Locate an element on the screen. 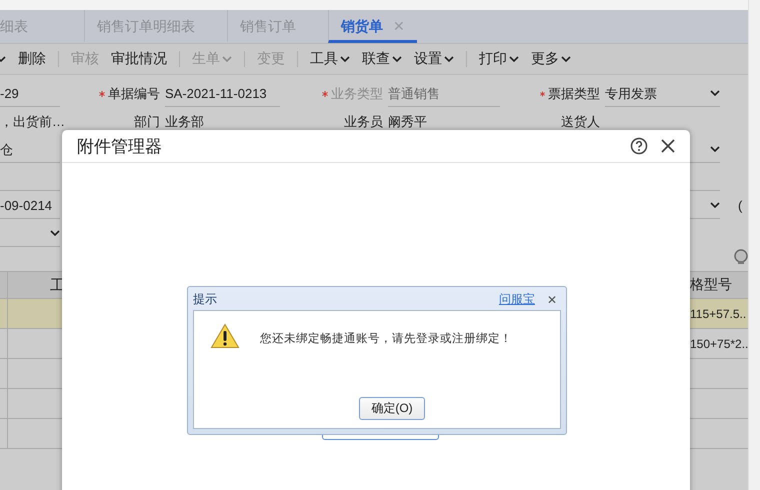 The width and height of the screenshot is (760, 490). toolbar-button: 联查 is located at coordinates (382, 59).